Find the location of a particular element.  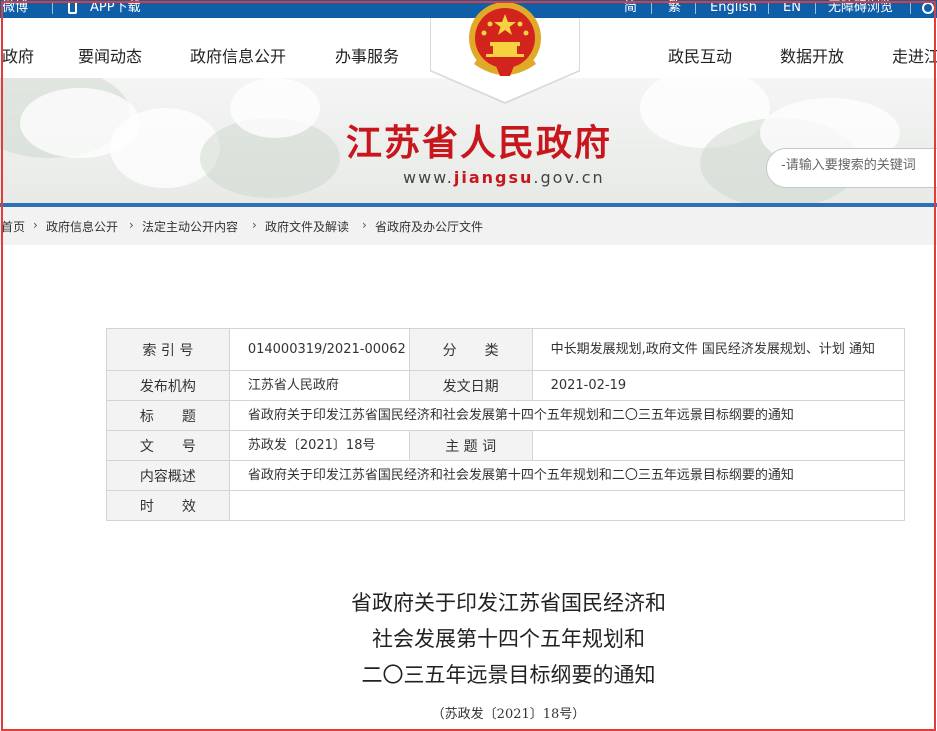

nav-item-services: 办事服务 is located at coordinates (367, 55).